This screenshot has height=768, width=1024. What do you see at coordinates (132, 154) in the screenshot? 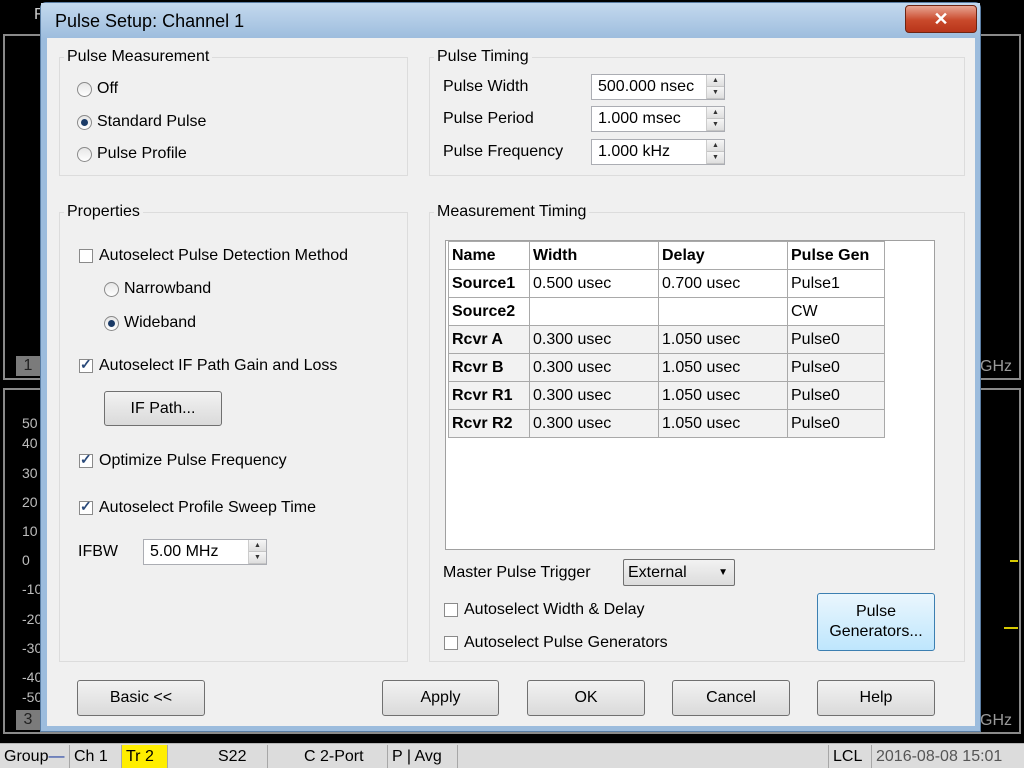
I see `radio-pulse-profile: Pulse Profile` at bounding box center [132, 154].